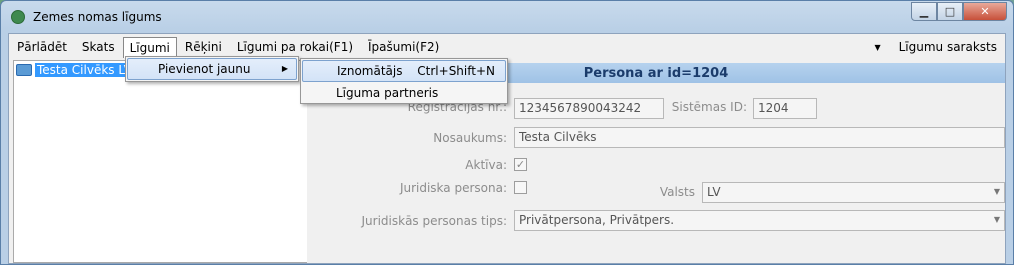  Describe the element at coordinates (853, 192) in the screenshot. I see `country-select: LV ▼` at that location.